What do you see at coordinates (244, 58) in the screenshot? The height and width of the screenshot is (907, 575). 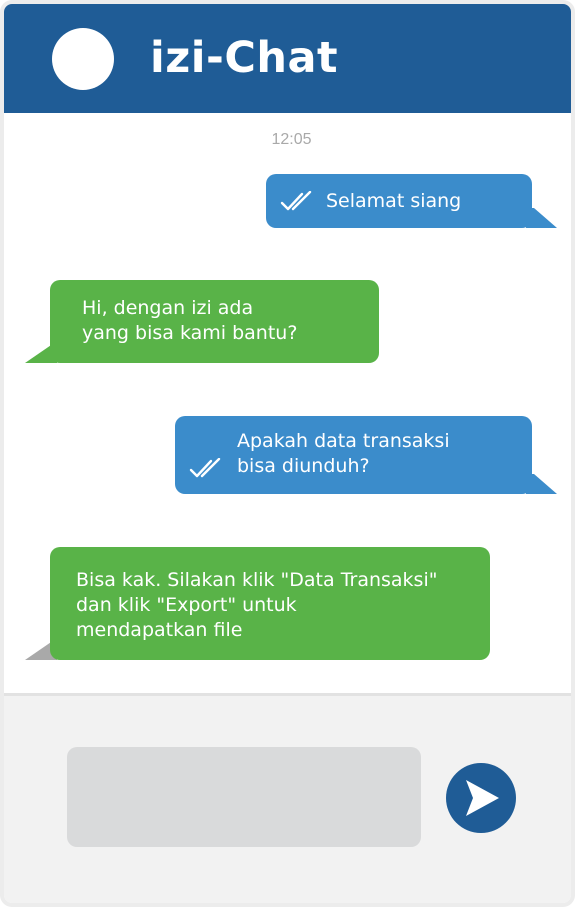 I see `app-title: izi-Chat` at bounding box center [244, 58].